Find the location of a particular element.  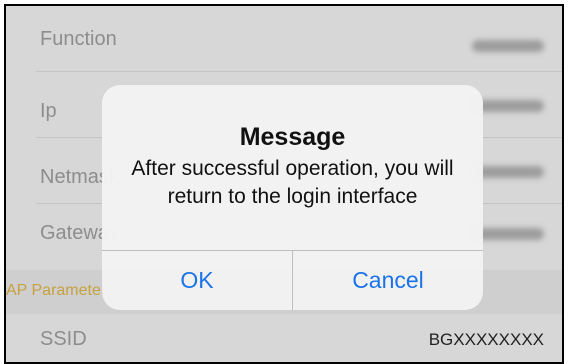

ap-parameters-section-title: AP Parameters is located at coordinates (60, 290).